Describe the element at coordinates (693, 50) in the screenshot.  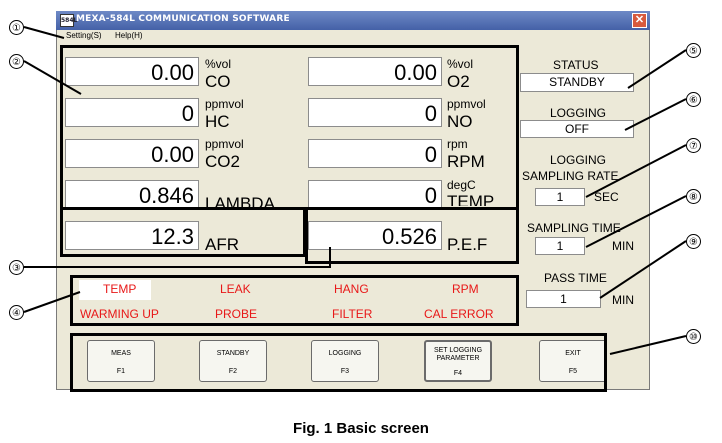
I see `callout-5: ⑤` at that location.